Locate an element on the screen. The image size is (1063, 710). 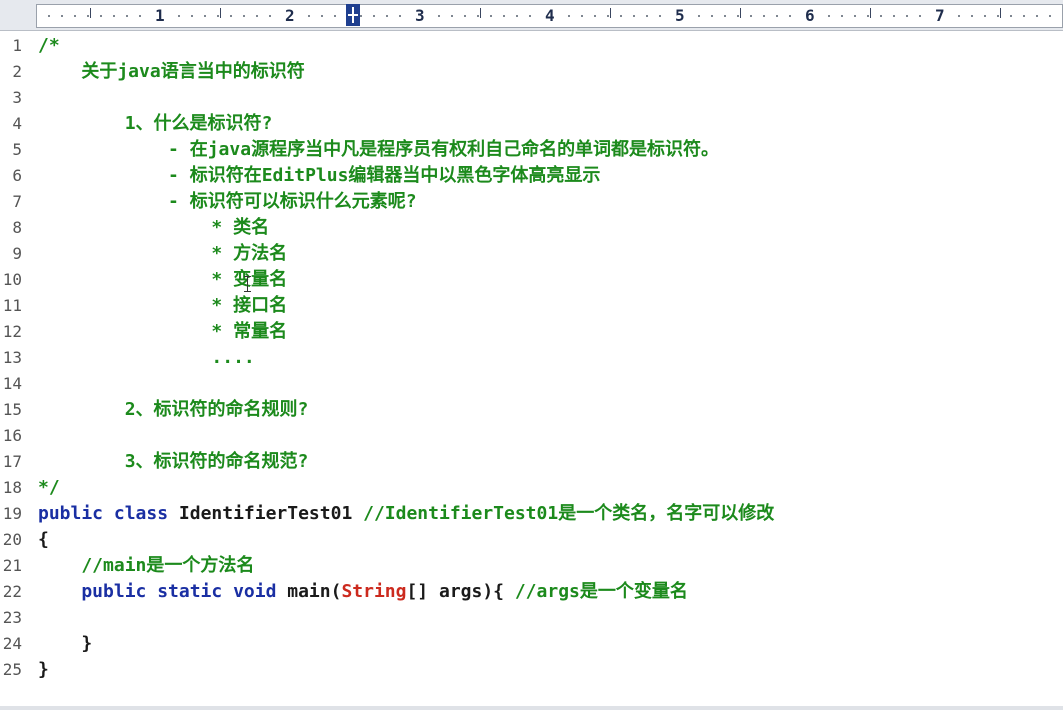
line-number: 20 is located at coordinates (12, 539).